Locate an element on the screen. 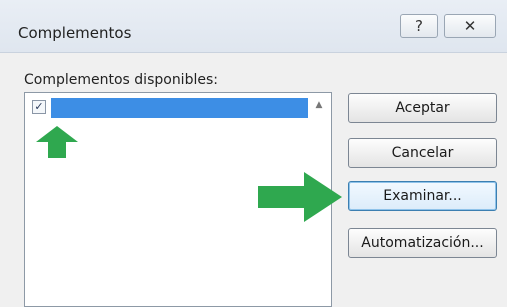 The image size is (507, 307). addin-checkbox: ✓ is located at coordinates (39, 107).